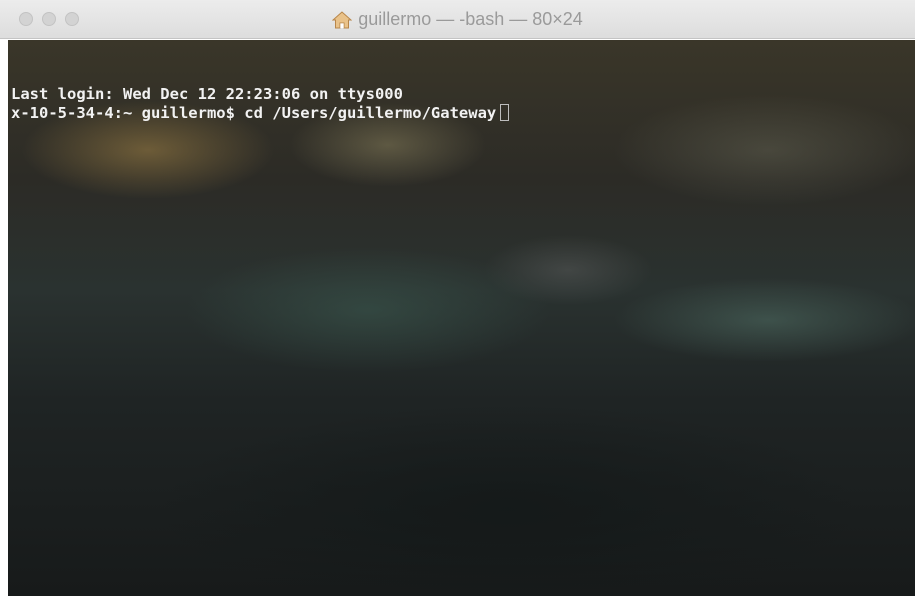  What do you see at coordinates (470, 19) in the screenshot?
I see `window-title: guillermo — -bash — 80×24` at bounding box center [470, 19].